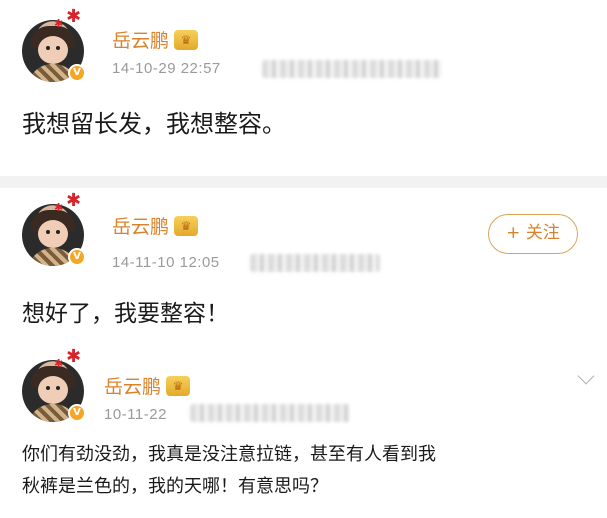 This screenshot has height=518, width=607. What do you see at coordinates (166, 262) in the screenshot?
I see `timestamp: 14-11-10 12:05` at bounding box center [166, 262].